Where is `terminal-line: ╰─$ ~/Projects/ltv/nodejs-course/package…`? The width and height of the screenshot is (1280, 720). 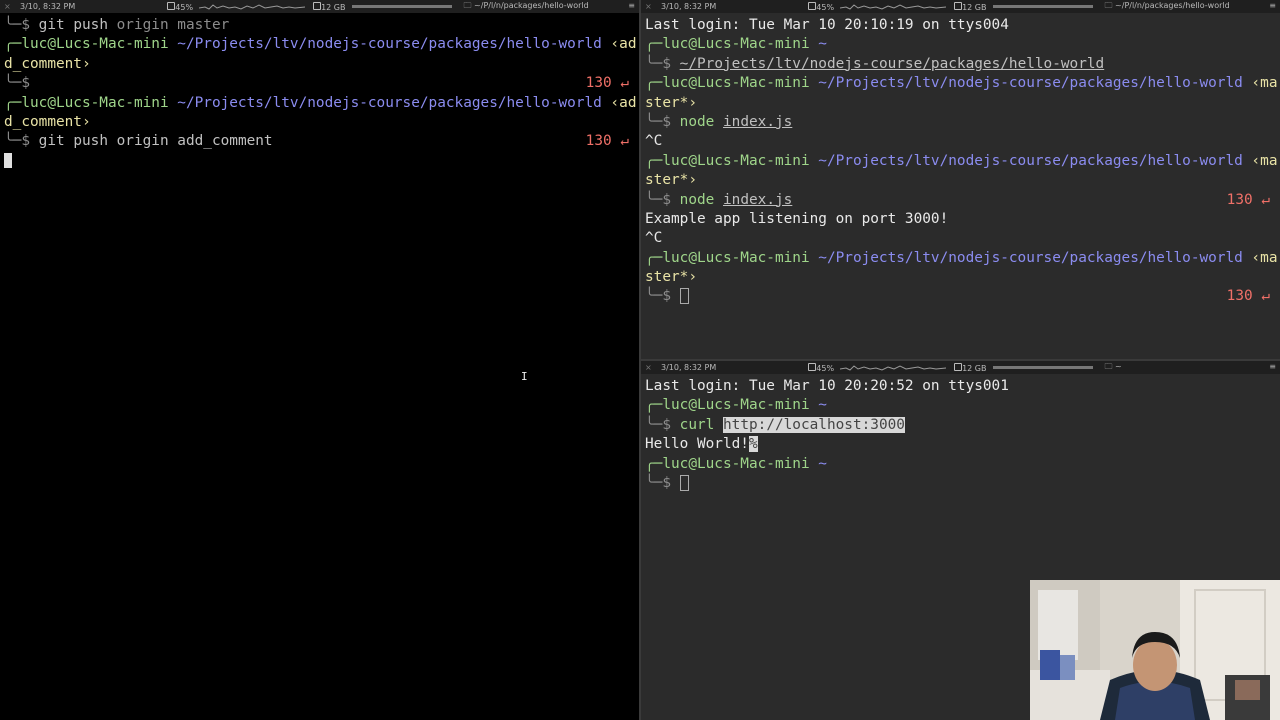
terminal-line: ╰─$ ~/Projects/ltv/nodejs-course/package… is located at coordinates (875, 63).